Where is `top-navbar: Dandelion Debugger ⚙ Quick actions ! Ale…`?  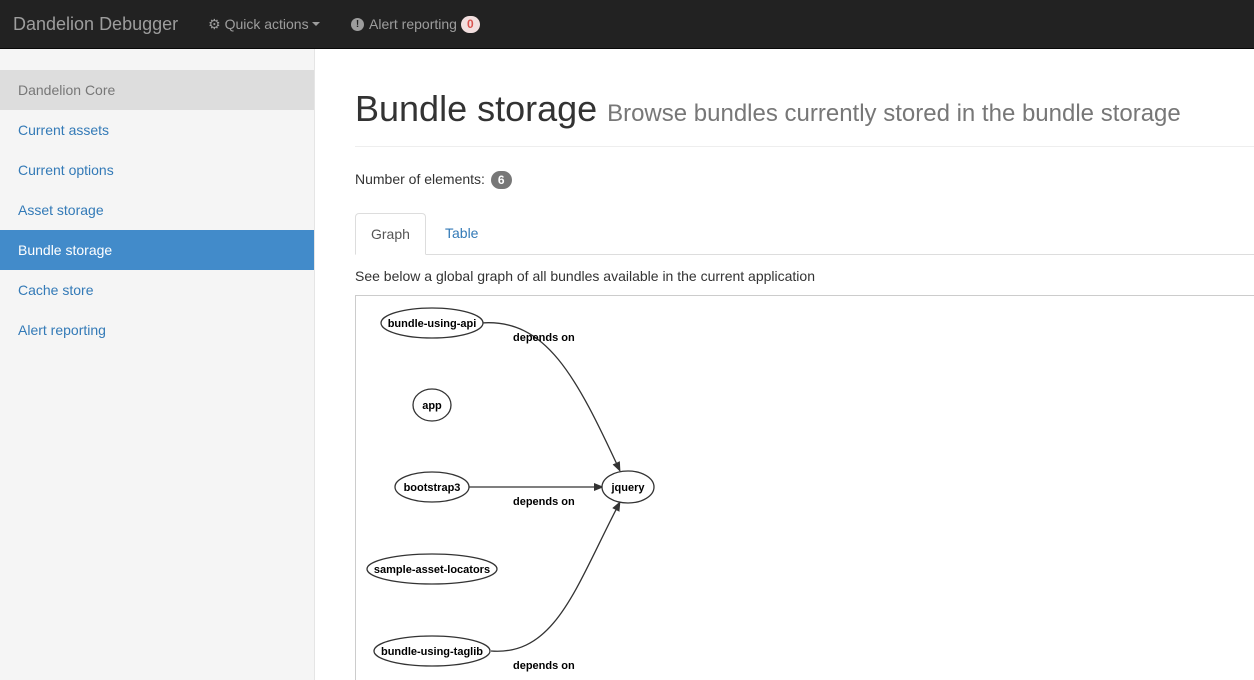 top-navbar: Dandelion Debugger ⚙ Quick actions ! Ale… is located at coordinates (627, 24).